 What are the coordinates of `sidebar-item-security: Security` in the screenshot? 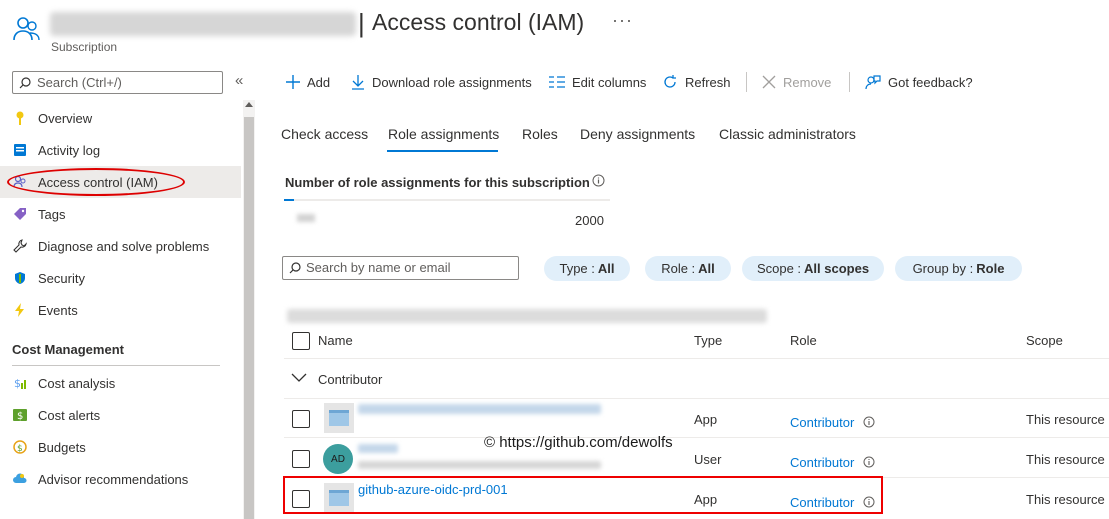 It's located at (120, 278).